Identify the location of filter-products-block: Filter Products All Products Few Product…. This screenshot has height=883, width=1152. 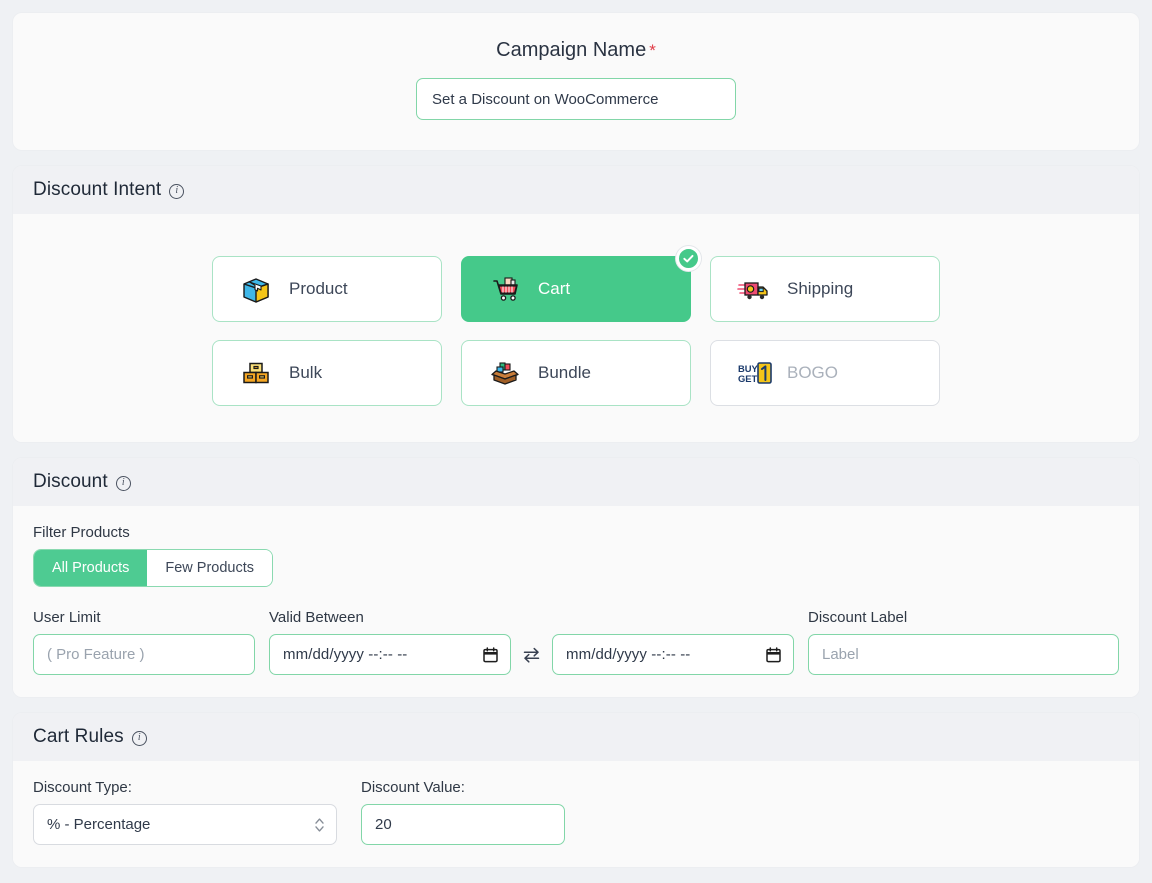
(576, 555).